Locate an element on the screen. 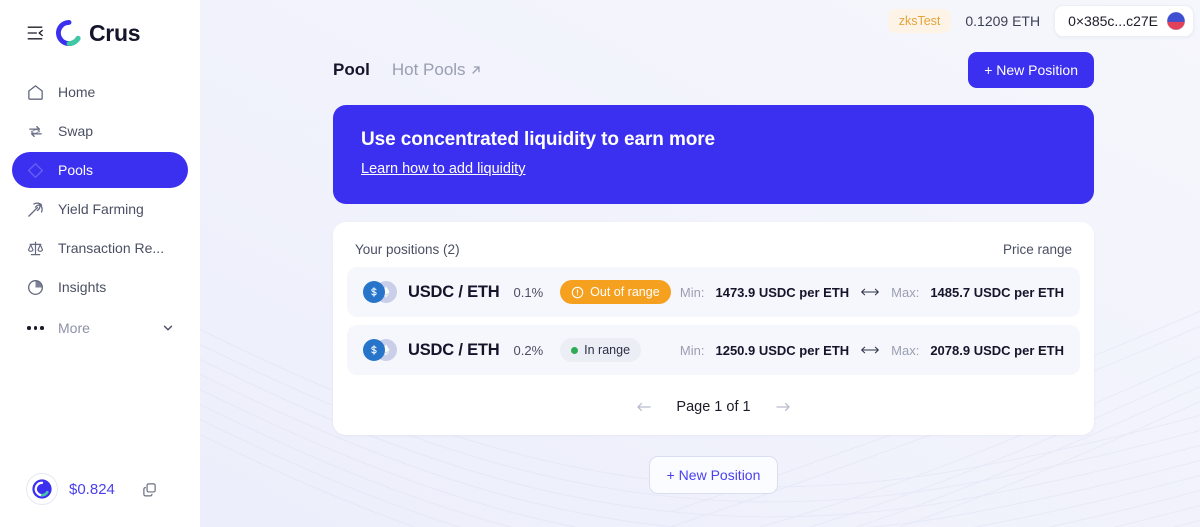 This screenshot has width=1200, height=527. your-positions-heading: Your positions (2) is located at coordinates (407, 249).